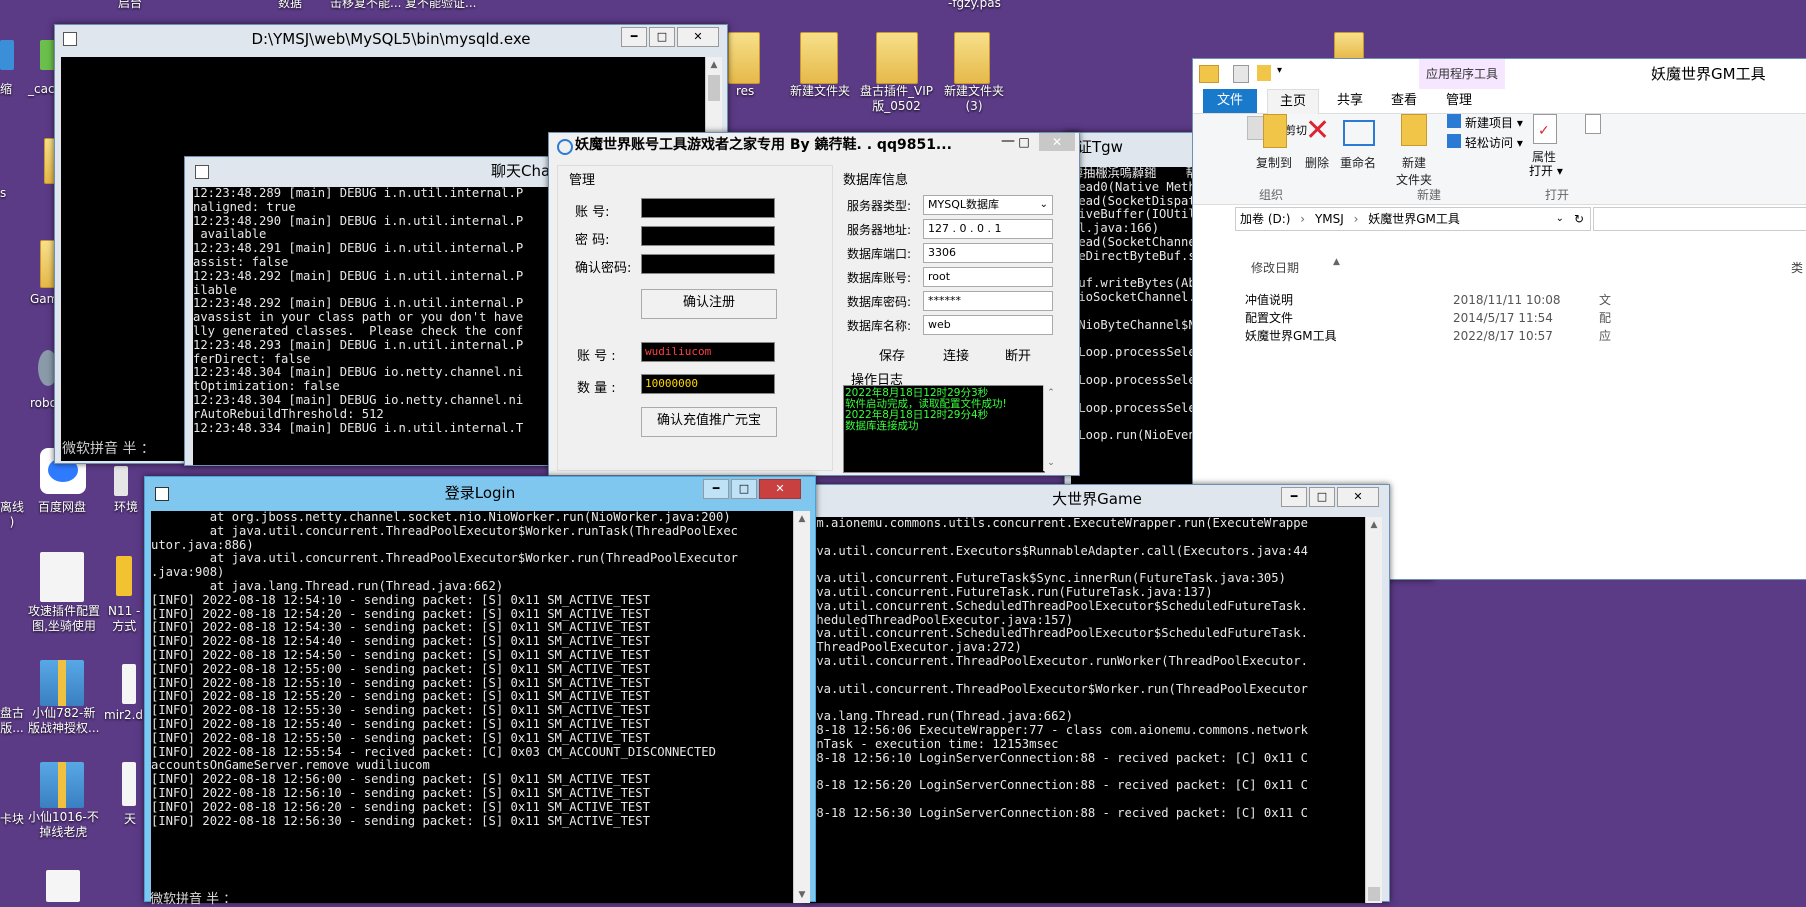 This screenshot has width=1806, height=907. What do you see at coordinates (1459, 101) in the screenshot?
I see `tab-manage: 管理` at bounding box center [1459, 101].